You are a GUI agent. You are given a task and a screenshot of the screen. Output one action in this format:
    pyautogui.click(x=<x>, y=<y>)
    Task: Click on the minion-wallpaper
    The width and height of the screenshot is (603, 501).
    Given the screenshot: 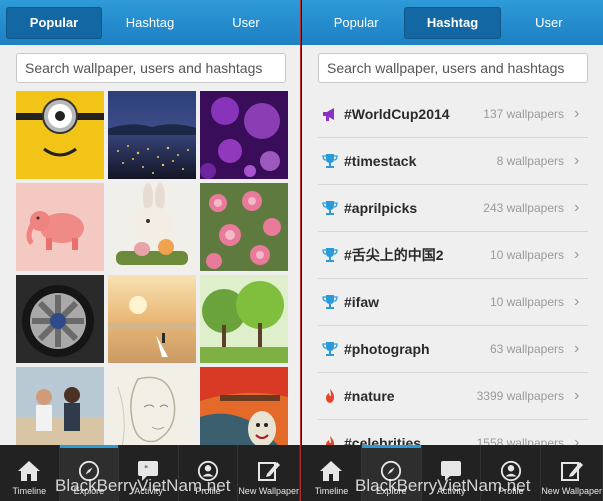 What is the action you would take?
    pyautogui.click(x=60, y=135)
    